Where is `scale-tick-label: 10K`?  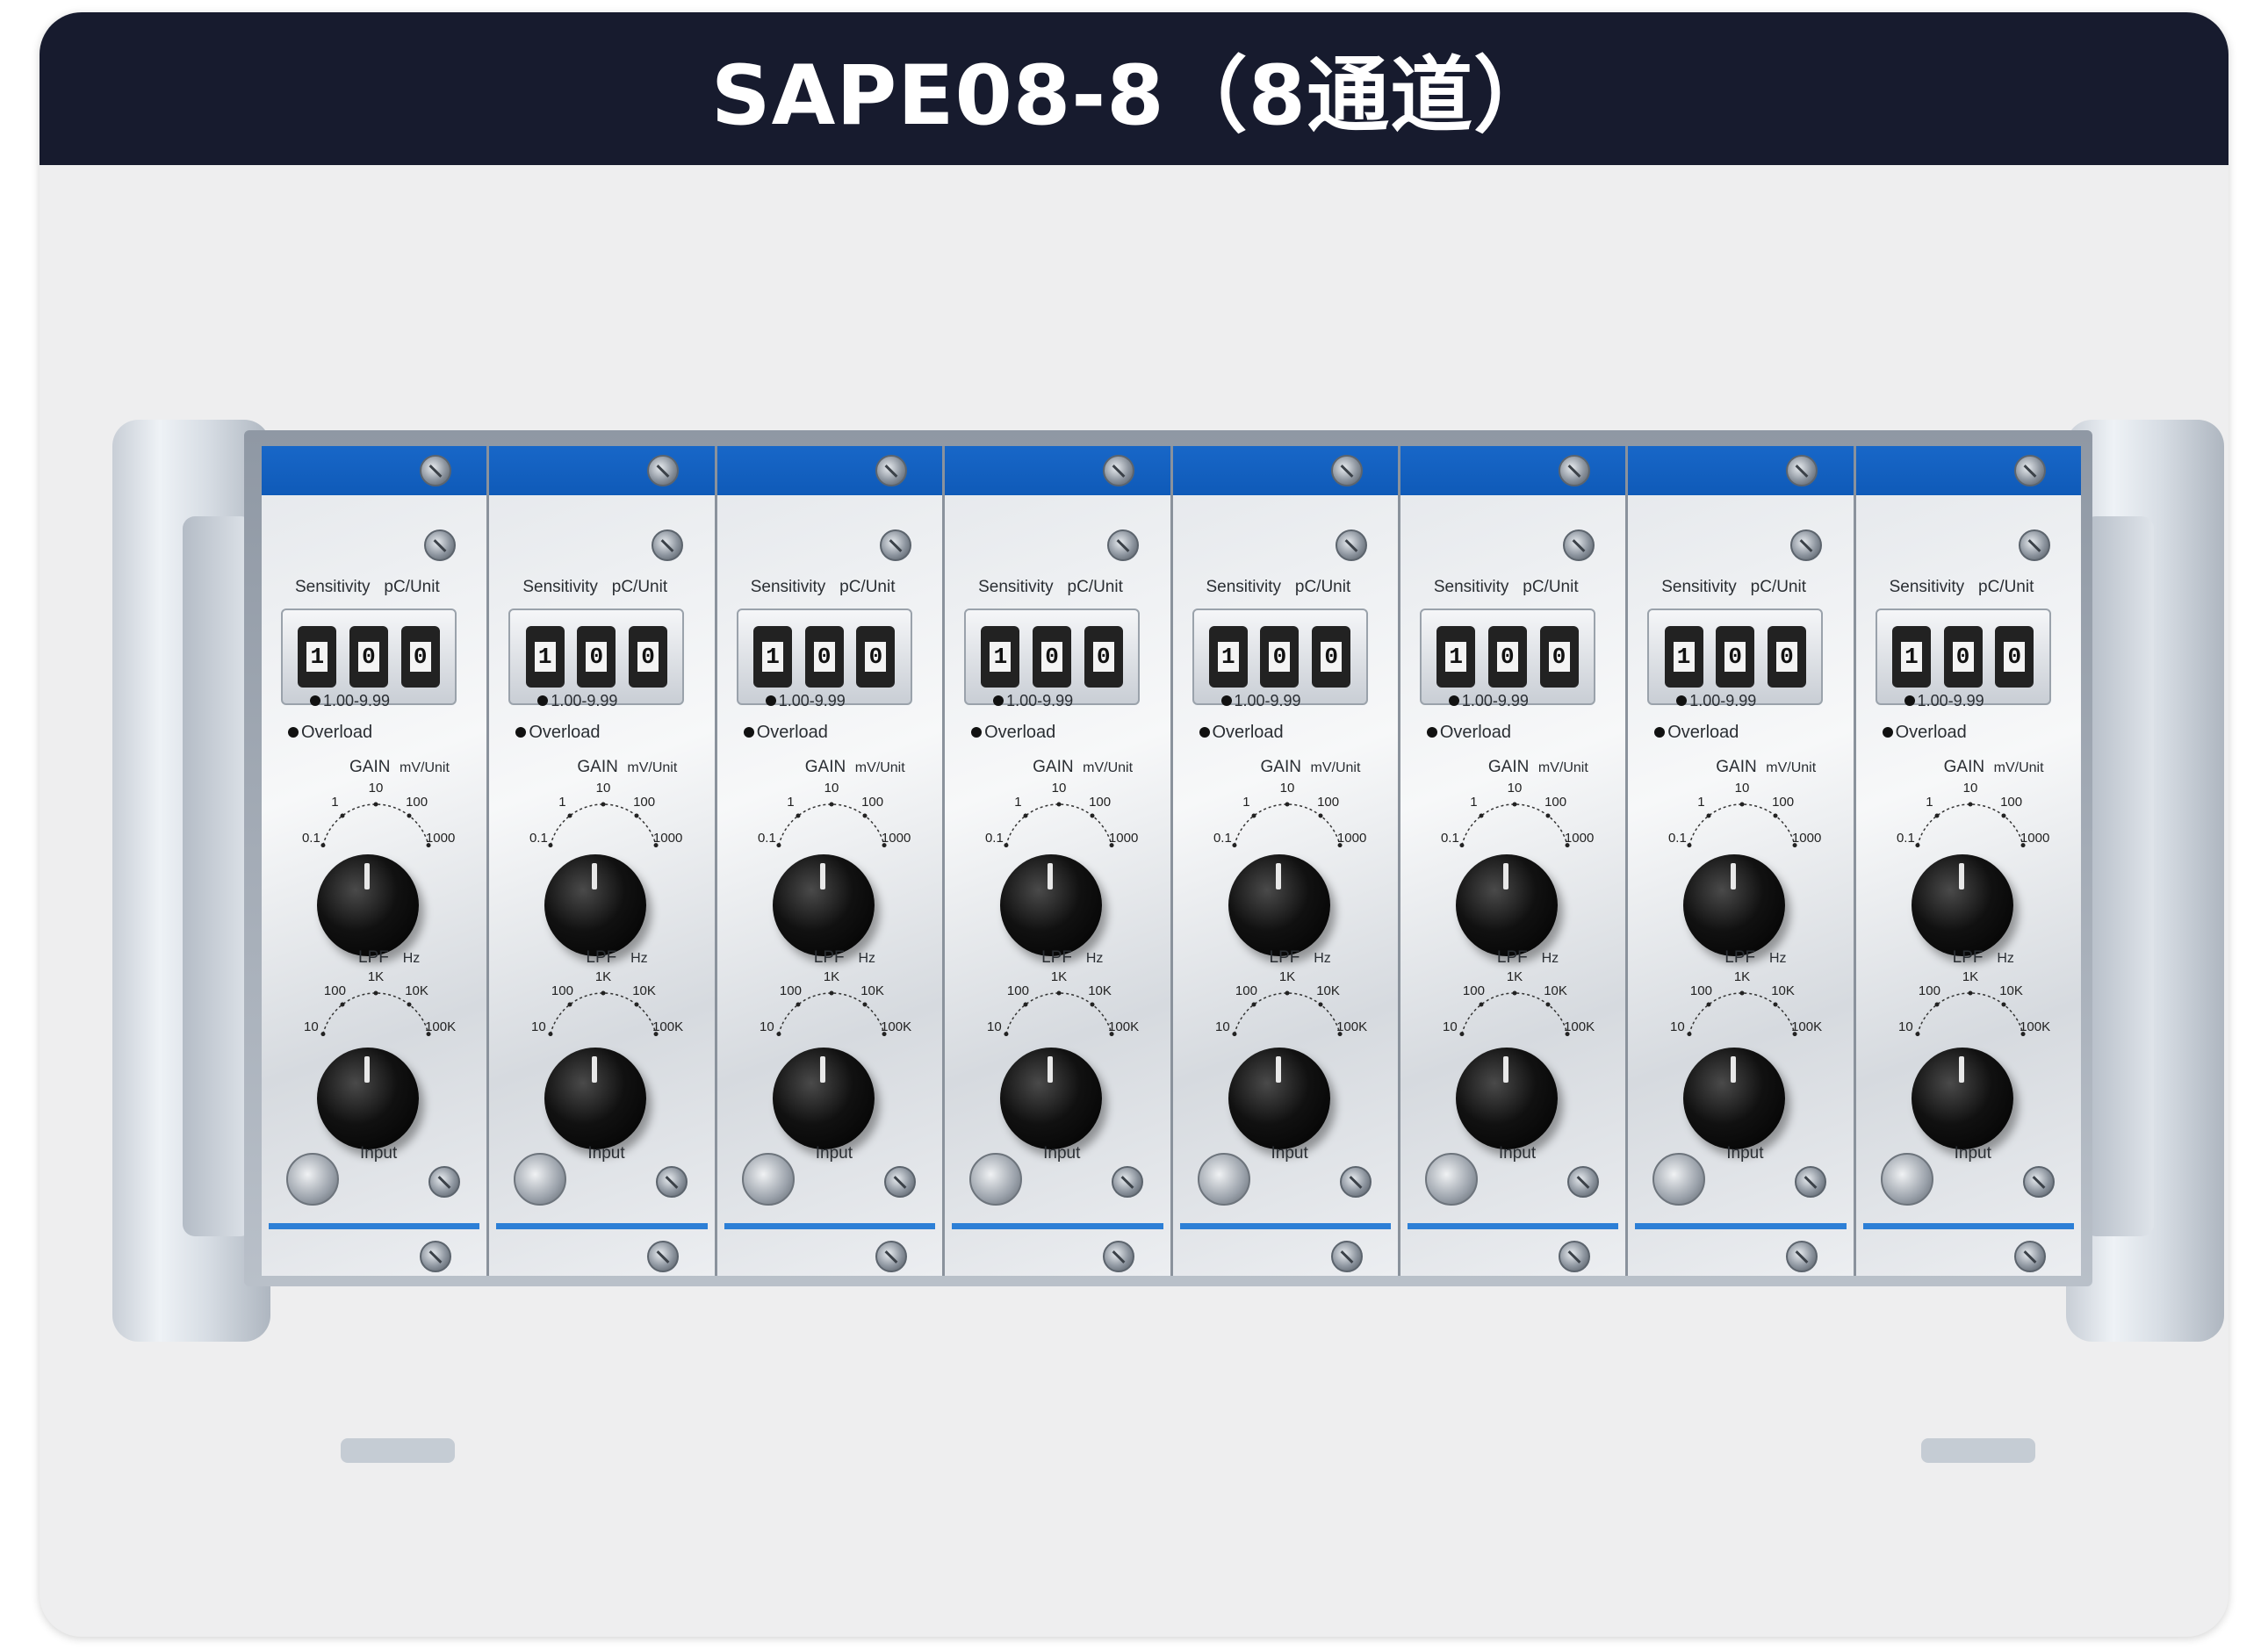
scale-tick-label: 10K is located at coordinates (645, 990).